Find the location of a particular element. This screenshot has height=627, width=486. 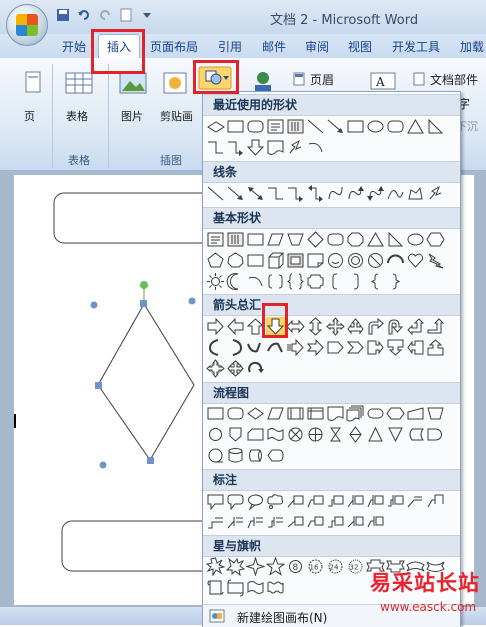

accent-border-callout-2-icon is located at coordinates (375, 522).